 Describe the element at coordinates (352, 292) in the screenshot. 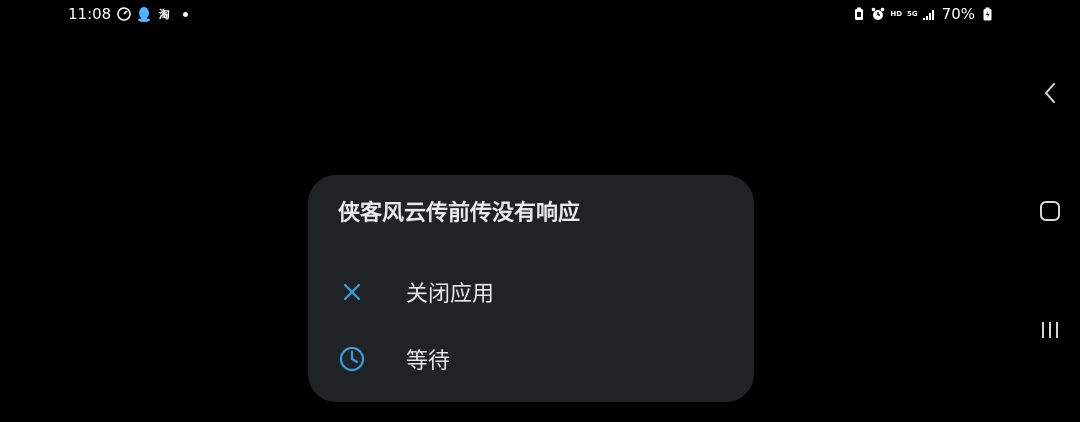

I see `close-icon` at that location.